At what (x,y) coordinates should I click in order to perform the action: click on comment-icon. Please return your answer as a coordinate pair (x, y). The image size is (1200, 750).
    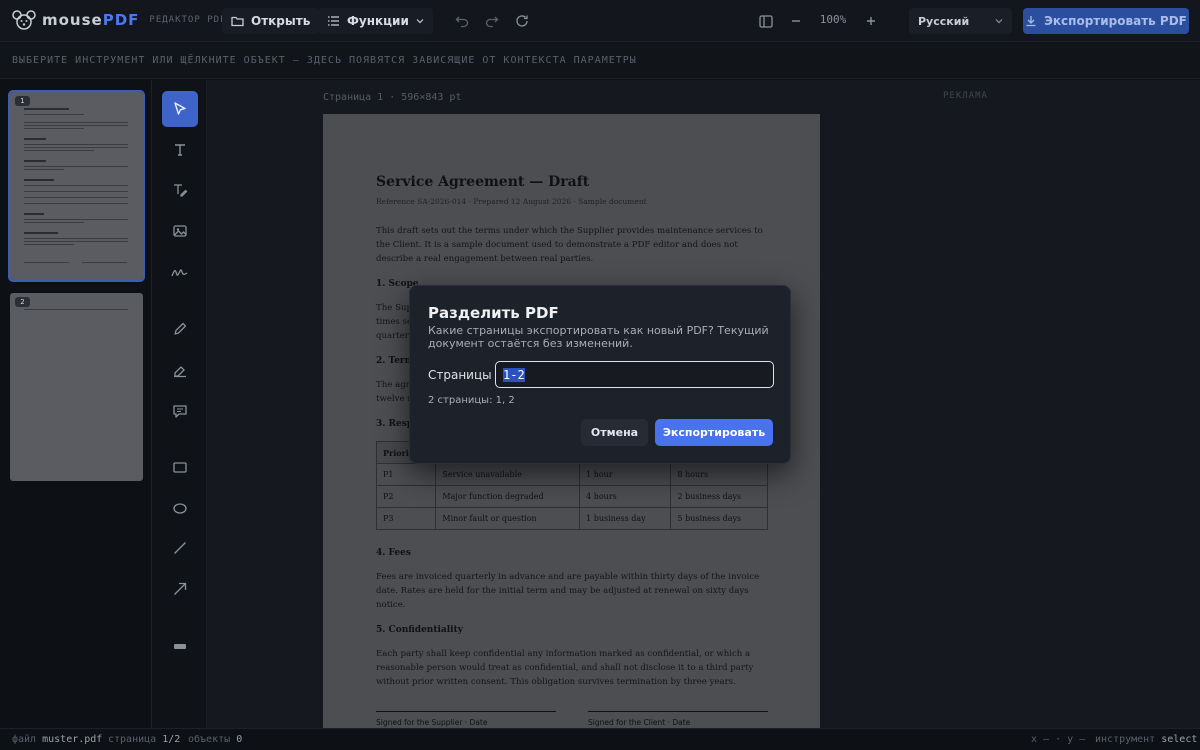
    Looking at the image, I should click on (180, 411).